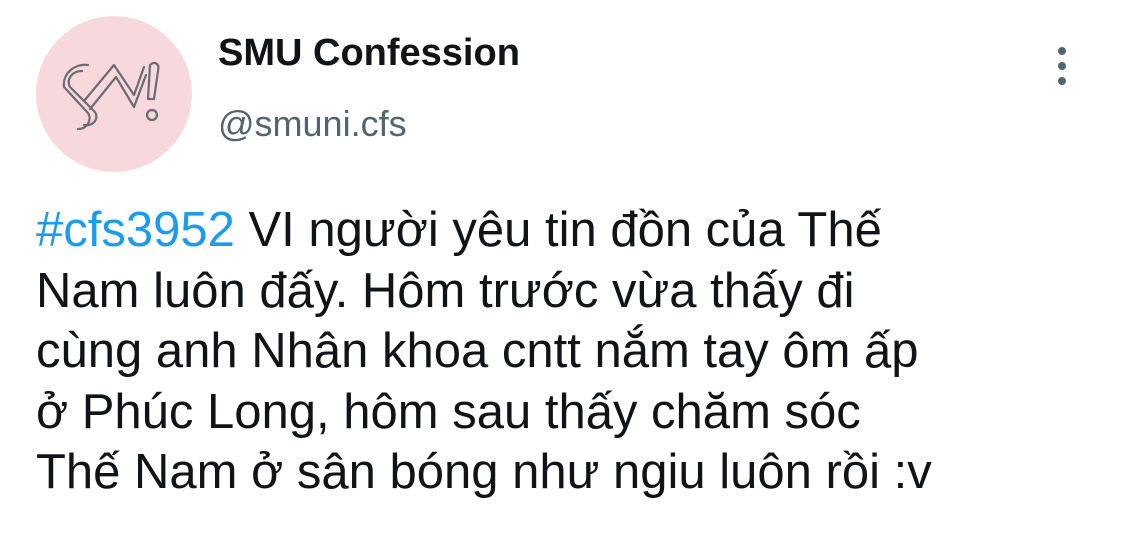 This screenshot has height=544, width=1125. I want to click on tweet-line: Thế Nam ở sân bóng như ngiu luôn rồi :v, so click(484, 472).